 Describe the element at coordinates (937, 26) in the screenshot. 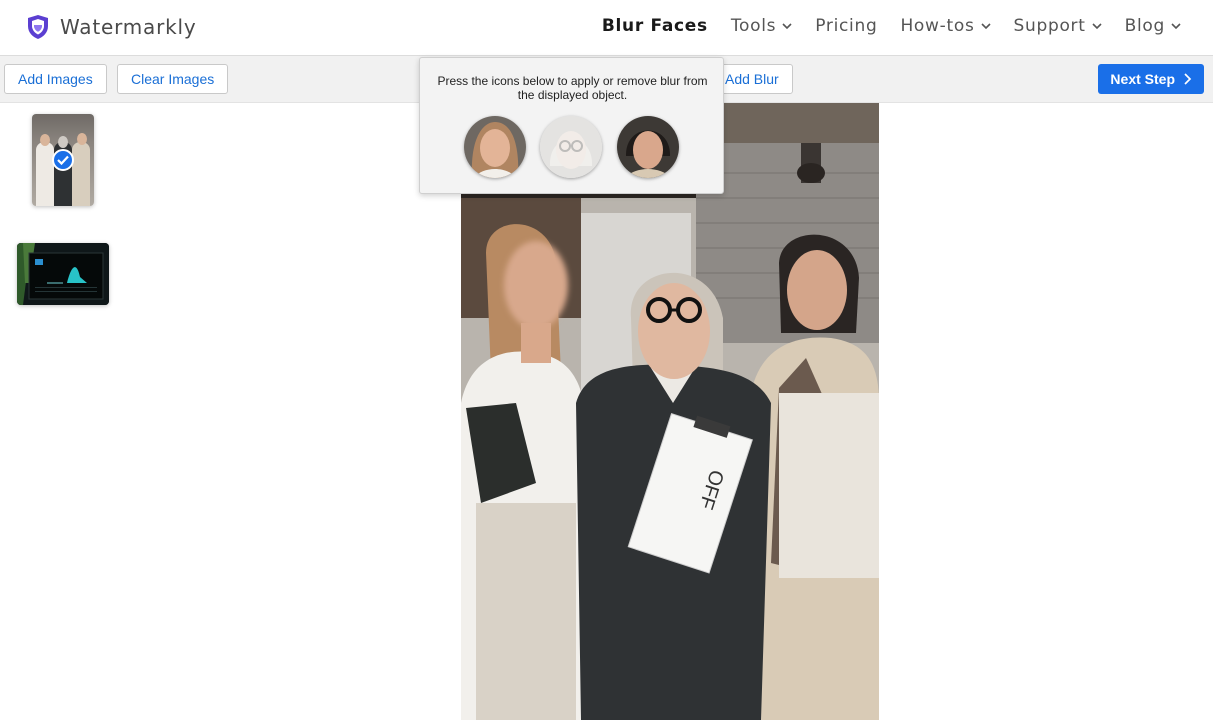

I see `nav-label: How-tos` at that location.